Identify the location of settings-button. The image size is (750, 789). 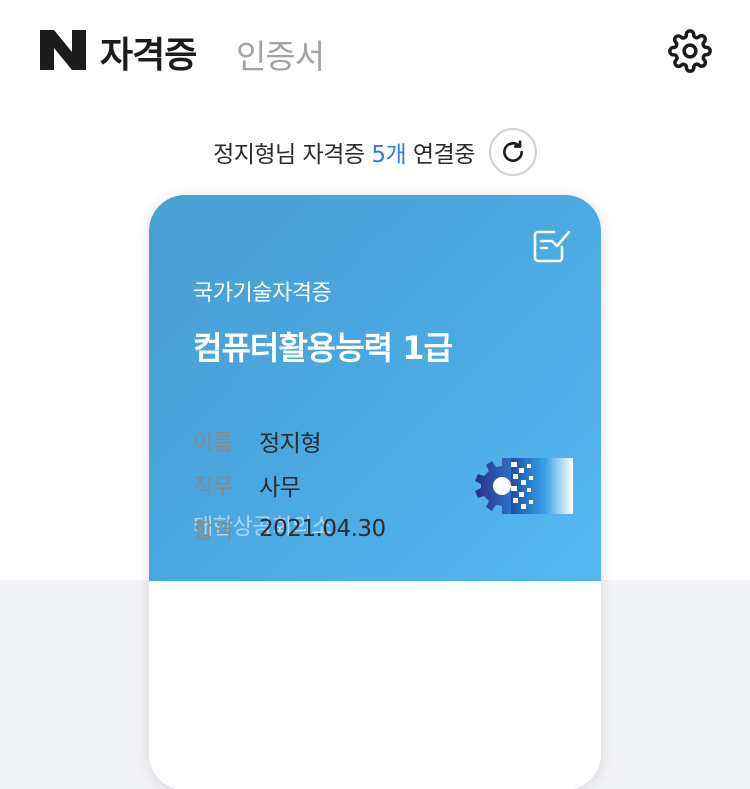
(690, 51).